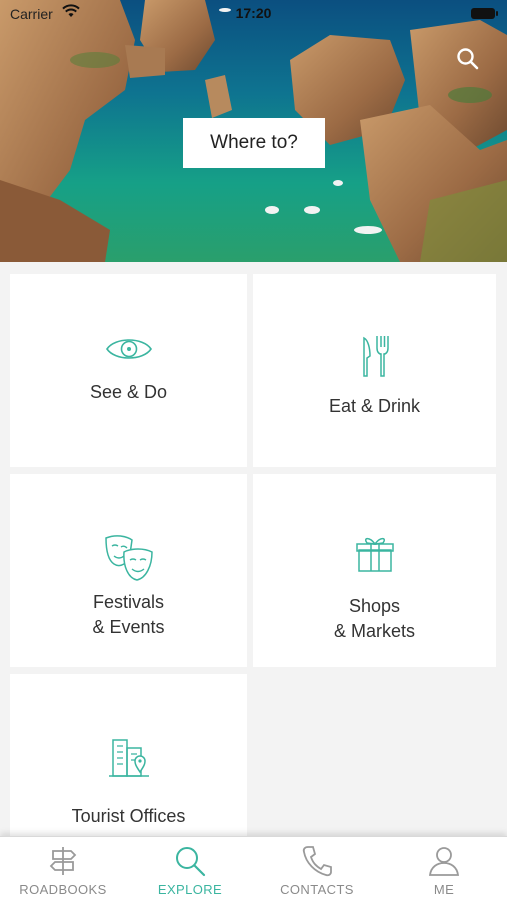 This screenshot has height=900, width=507. Describe the element at coordinates (374, 618) in the screenshot. I see `category-label: Shops & Markets` at that location.